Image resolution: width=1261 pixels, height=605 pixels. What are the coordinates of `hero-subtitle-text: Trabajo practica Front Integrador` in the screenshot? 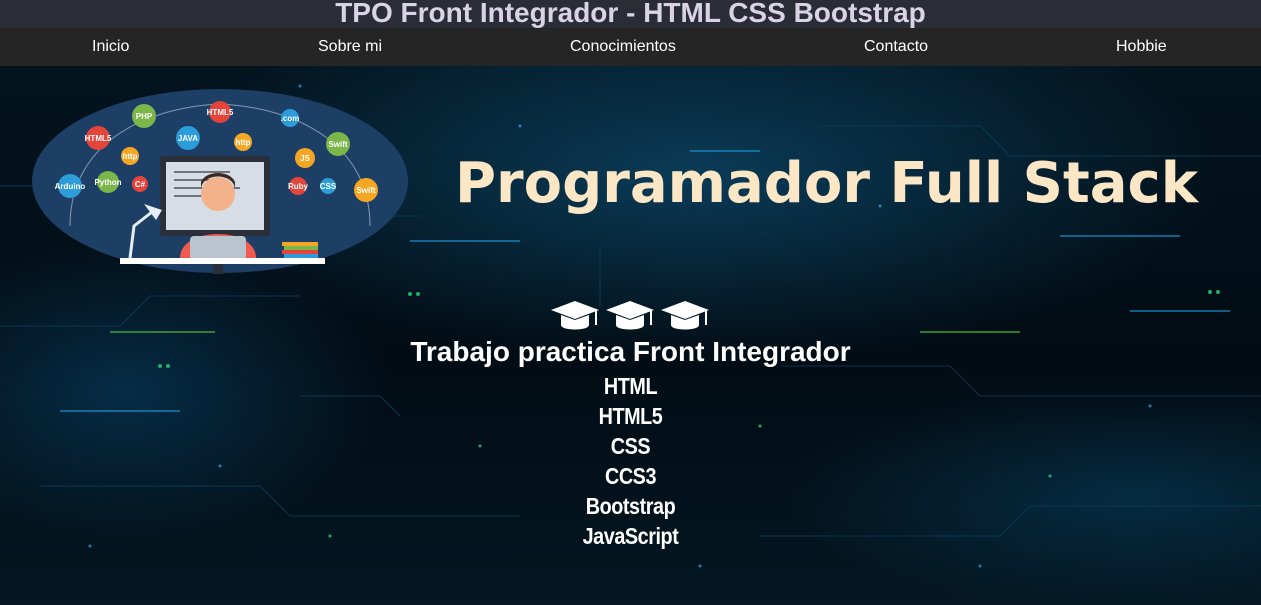 It's located at (630, 351).